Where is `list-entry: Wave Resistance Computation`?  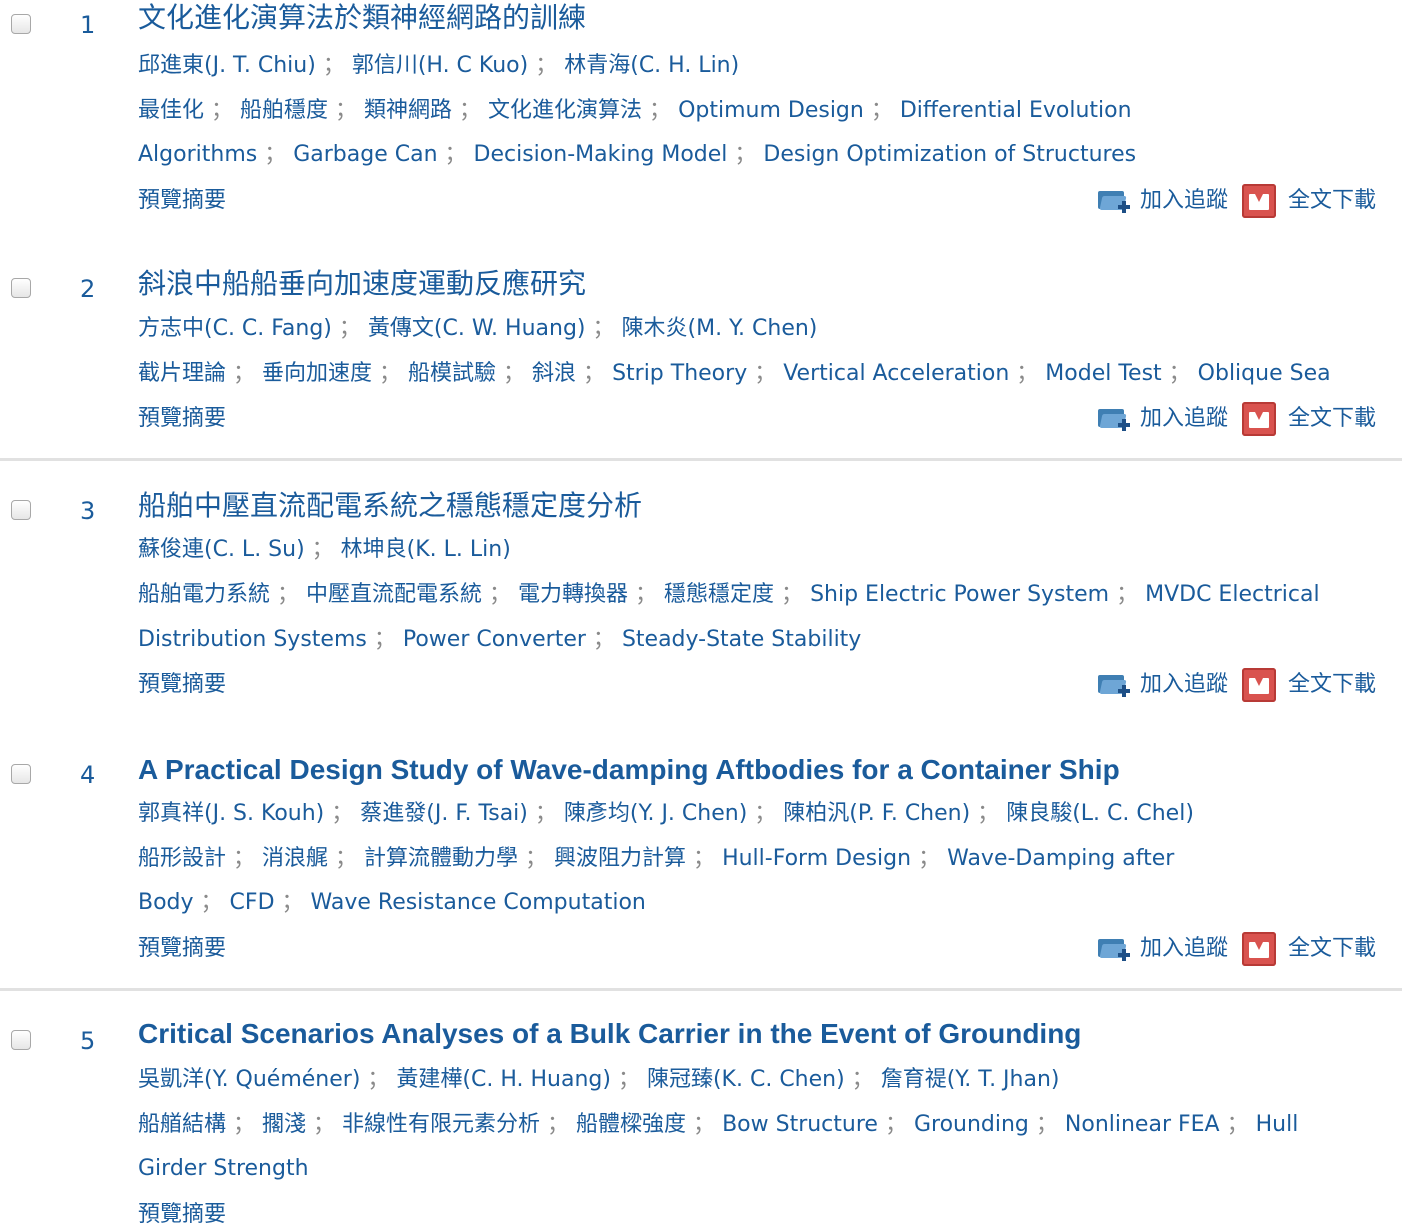
list-entry: Wave Resistance Computation is located at coordinates (478, 902).